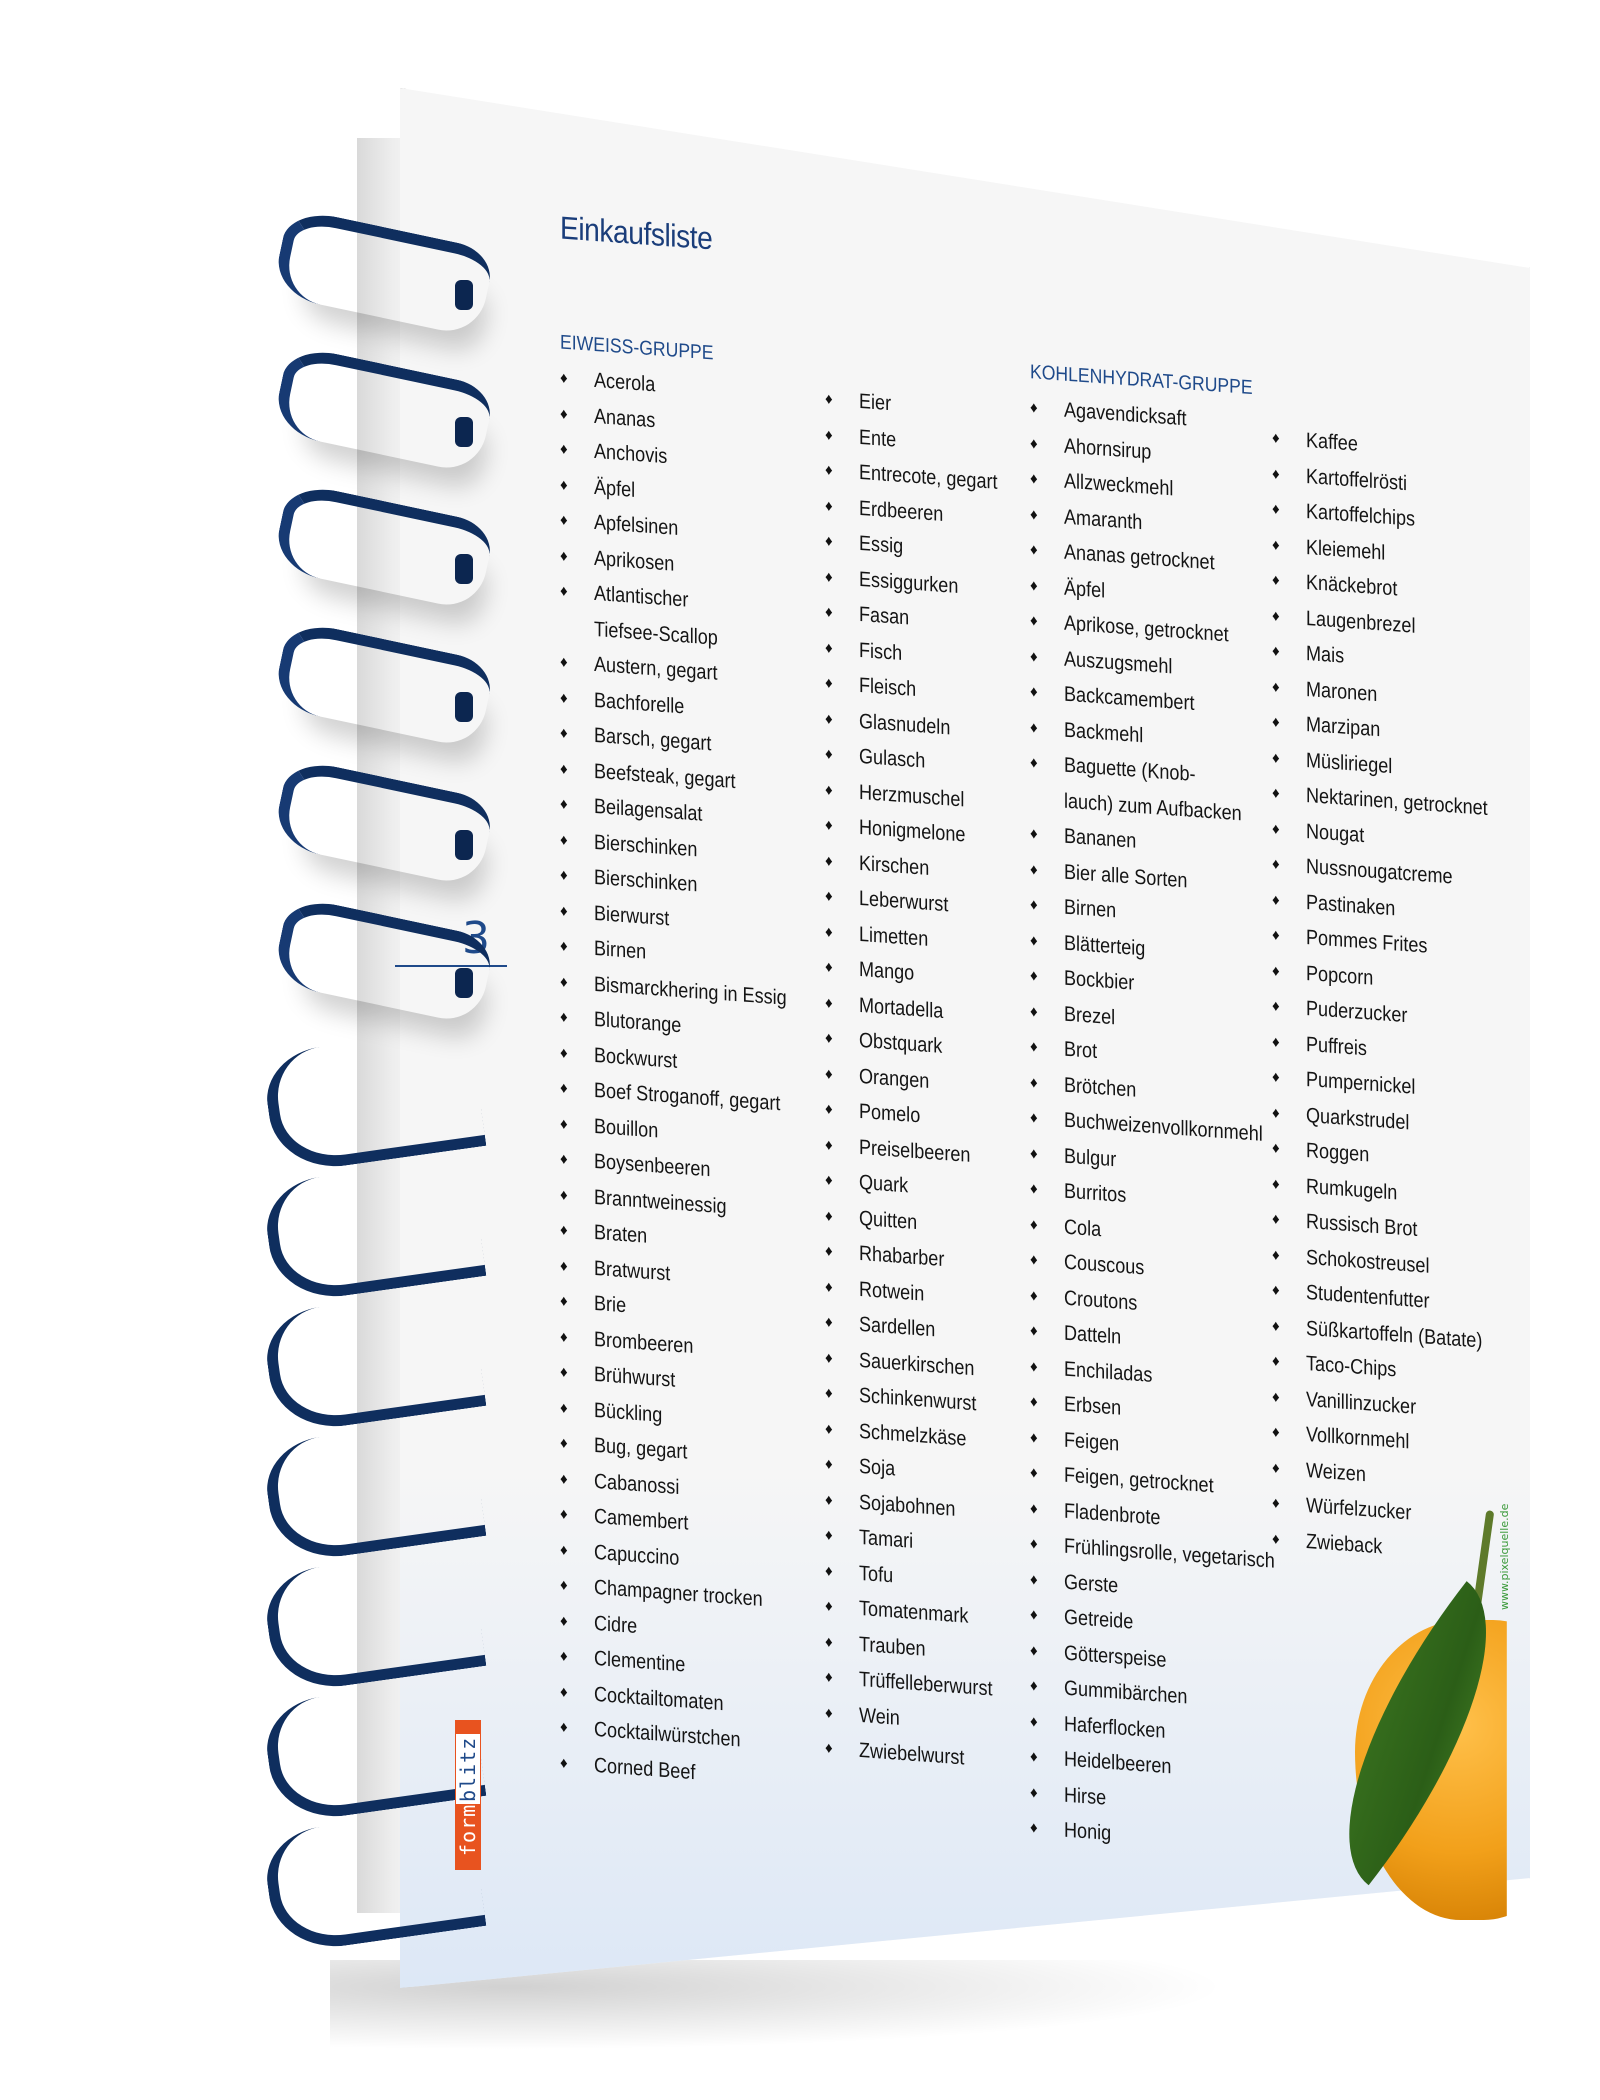  I want to click on list-item-text: Bierwurst, so click(632, 915).